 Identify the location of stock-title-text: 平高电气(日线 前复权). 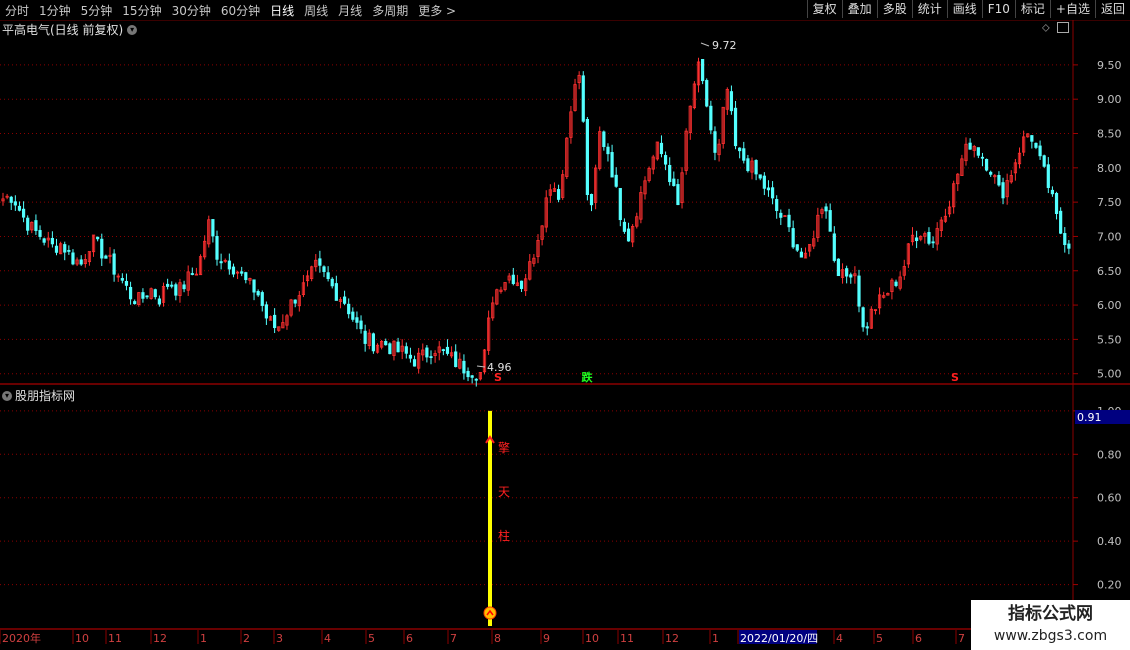
(63, 30).